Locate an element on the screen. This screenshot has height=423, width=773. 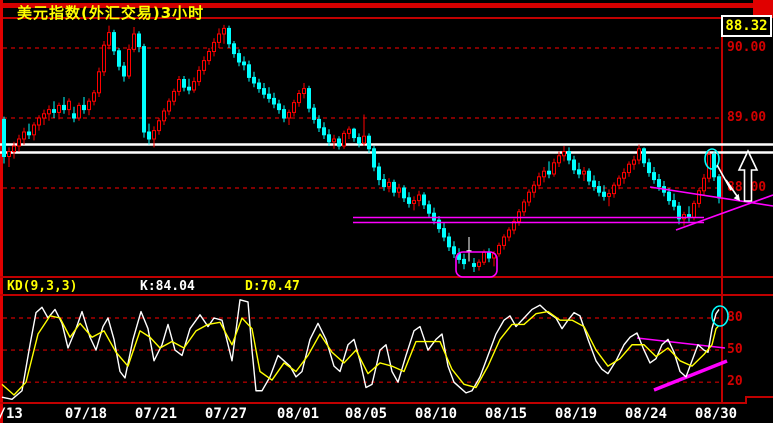
chart-title: 美元指数(外汇交易)3小时 is located at coordinates (111, 13).